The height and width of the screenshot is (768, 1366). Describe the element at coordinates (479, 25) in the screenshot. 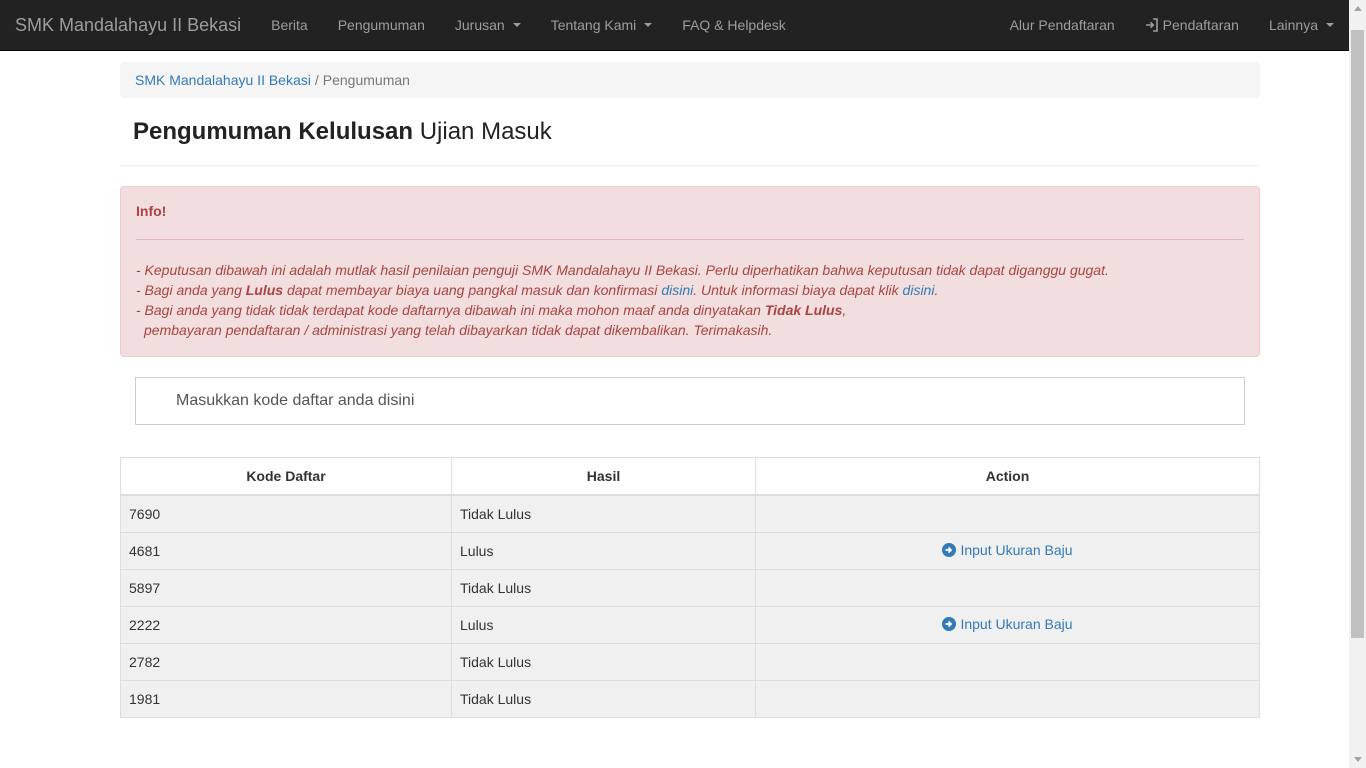

I see `nav-item-label: Jurusan` at that location.